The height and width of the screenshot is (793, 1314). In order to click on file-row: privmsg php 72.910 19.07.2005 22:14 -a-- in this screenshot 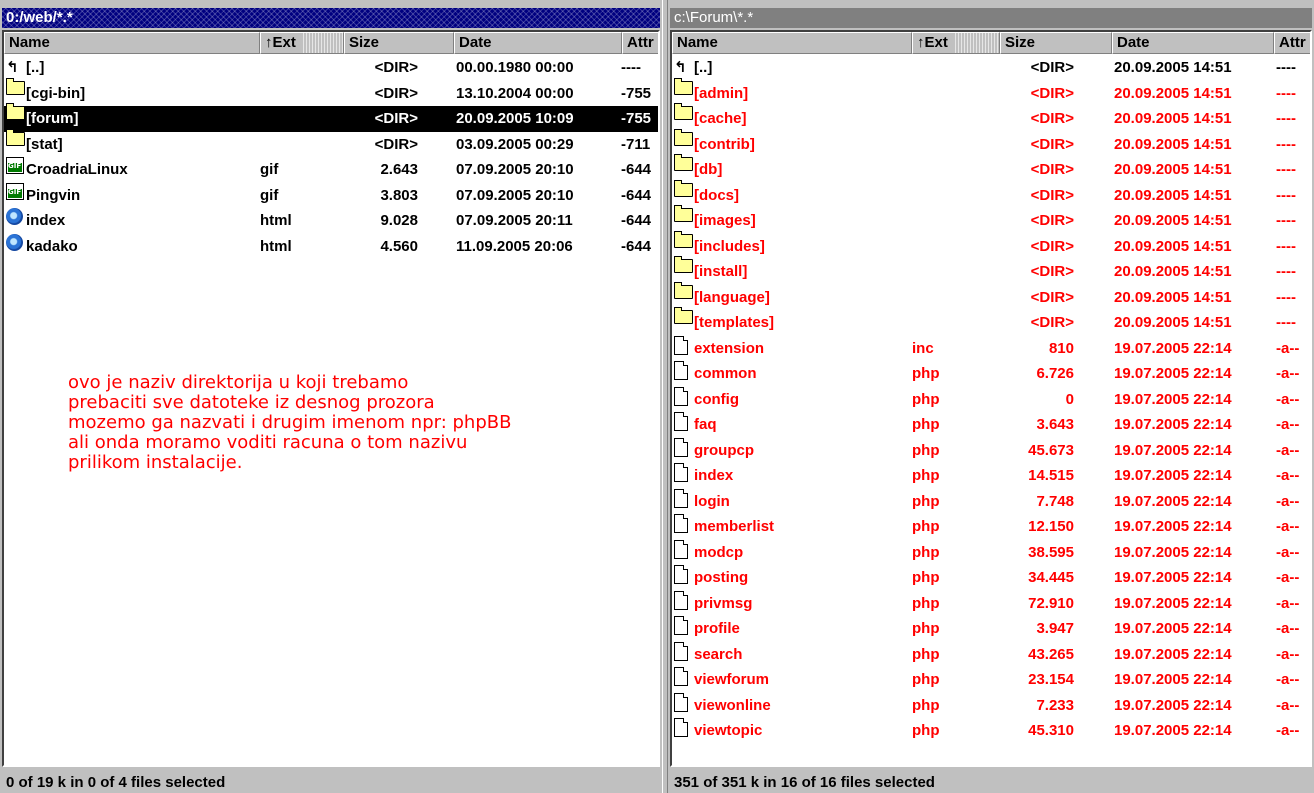, I will do `click(991, 603)`.